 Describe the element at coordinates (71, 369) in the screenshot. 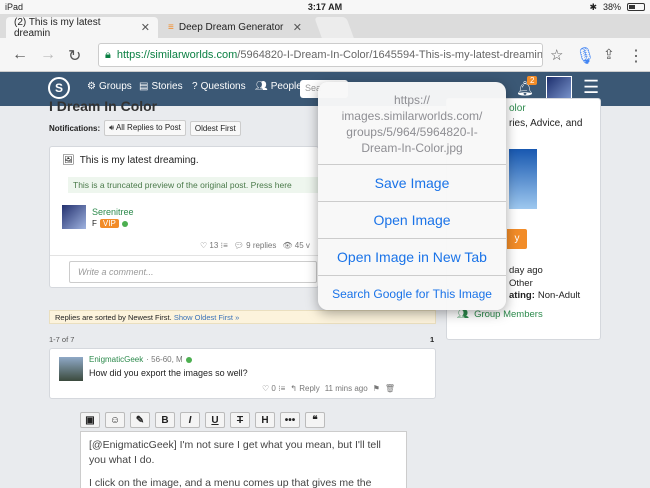

I see `reply-avatar` at that location.